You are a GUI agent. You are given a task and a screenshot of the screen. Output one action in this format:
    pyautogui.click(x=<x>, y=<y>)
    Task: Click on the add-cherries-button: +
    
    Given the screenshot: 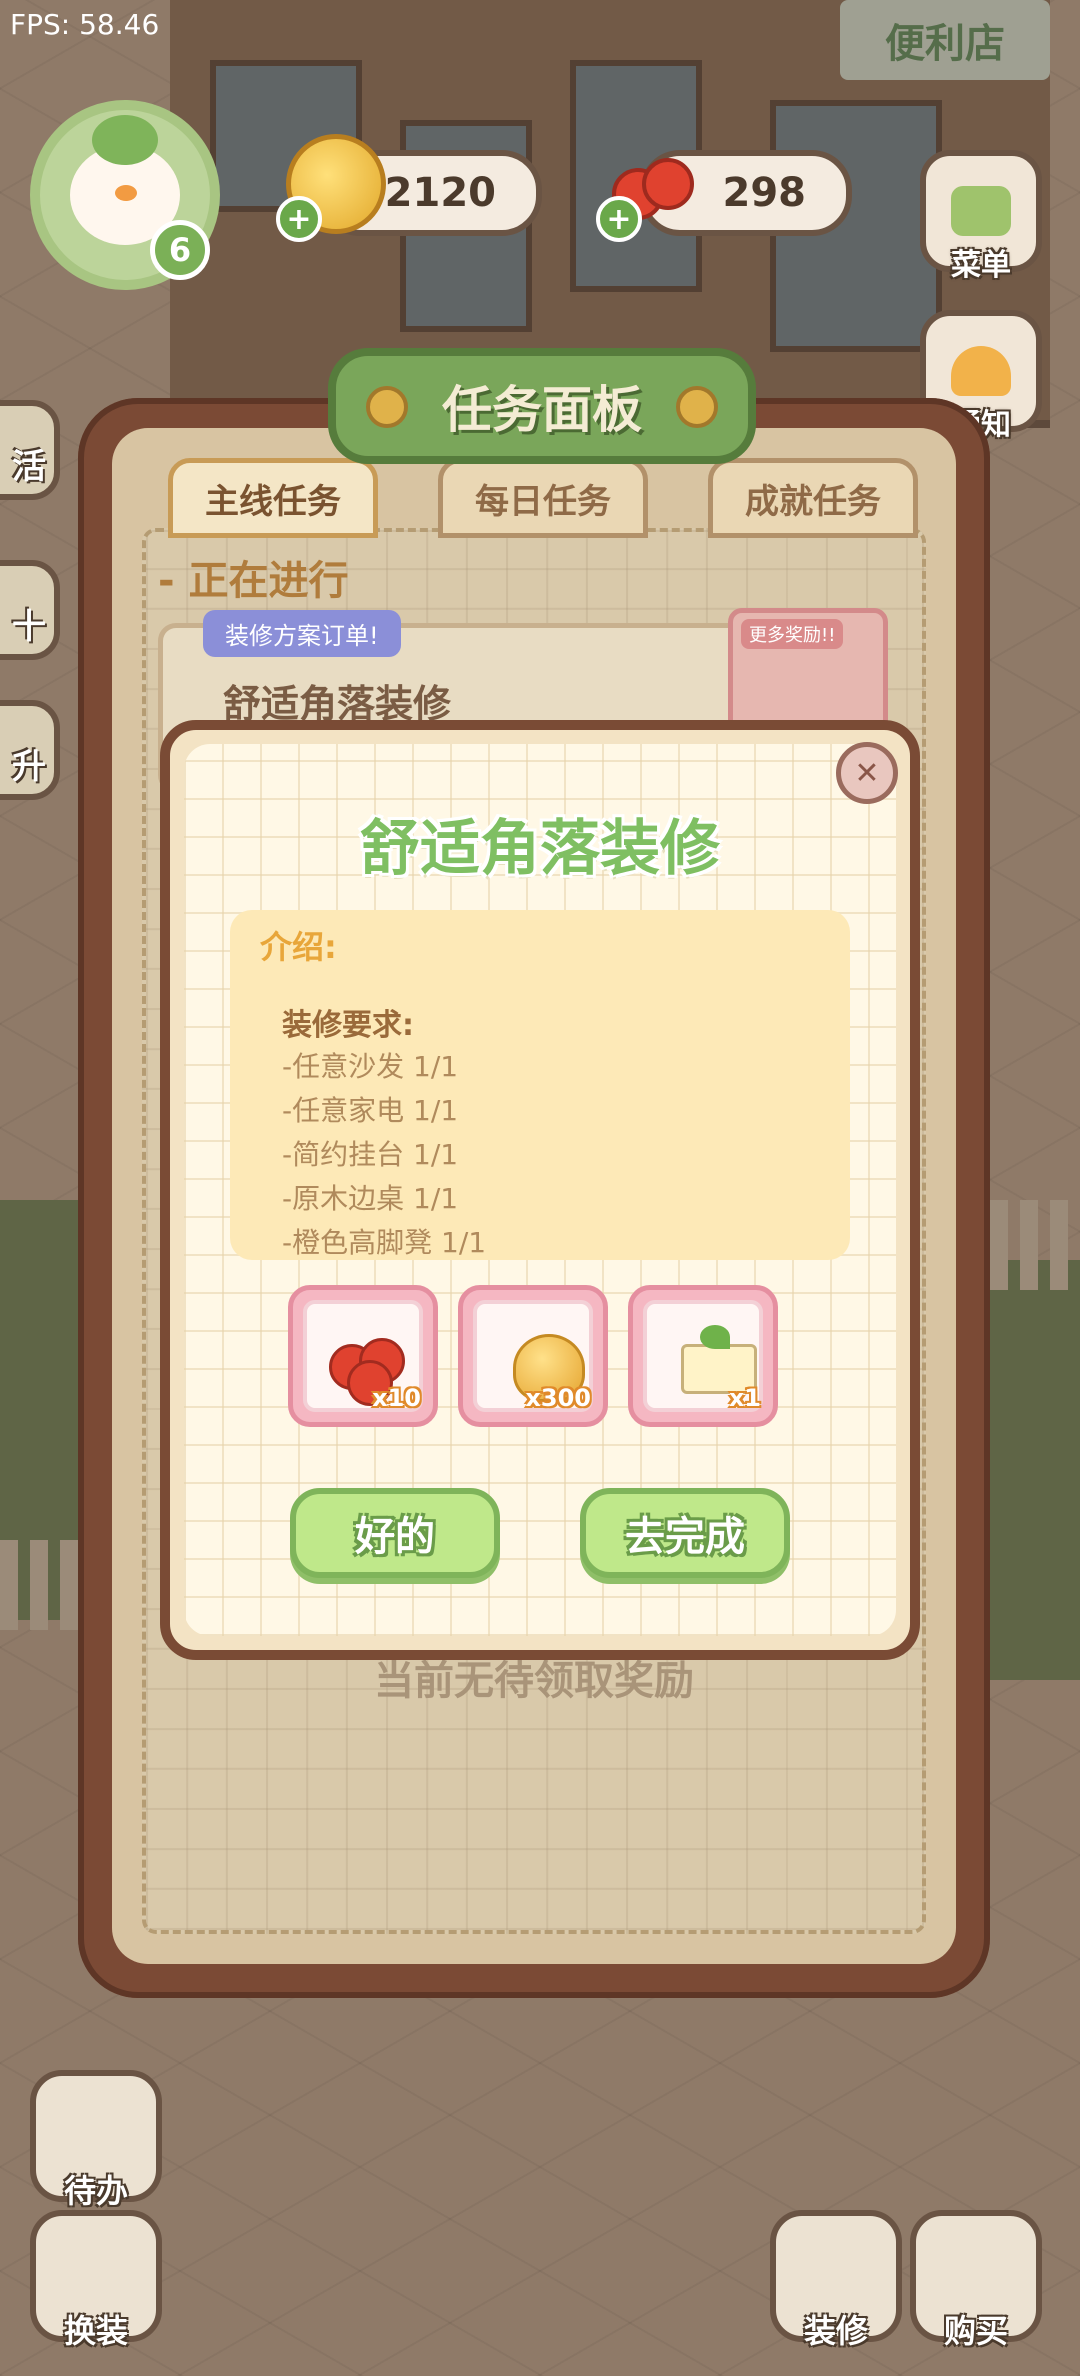 What is the action you would take?
    pyautogui.click(x=619, y=219)
    